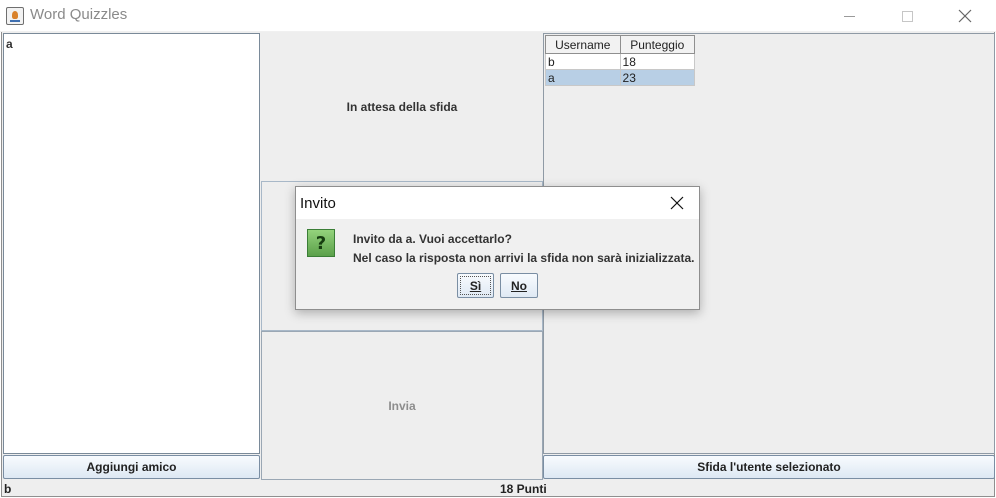 Image resolution: width=996 pixels, height=498 pixels. I want to click on decline-button: No, so click(519, 285).